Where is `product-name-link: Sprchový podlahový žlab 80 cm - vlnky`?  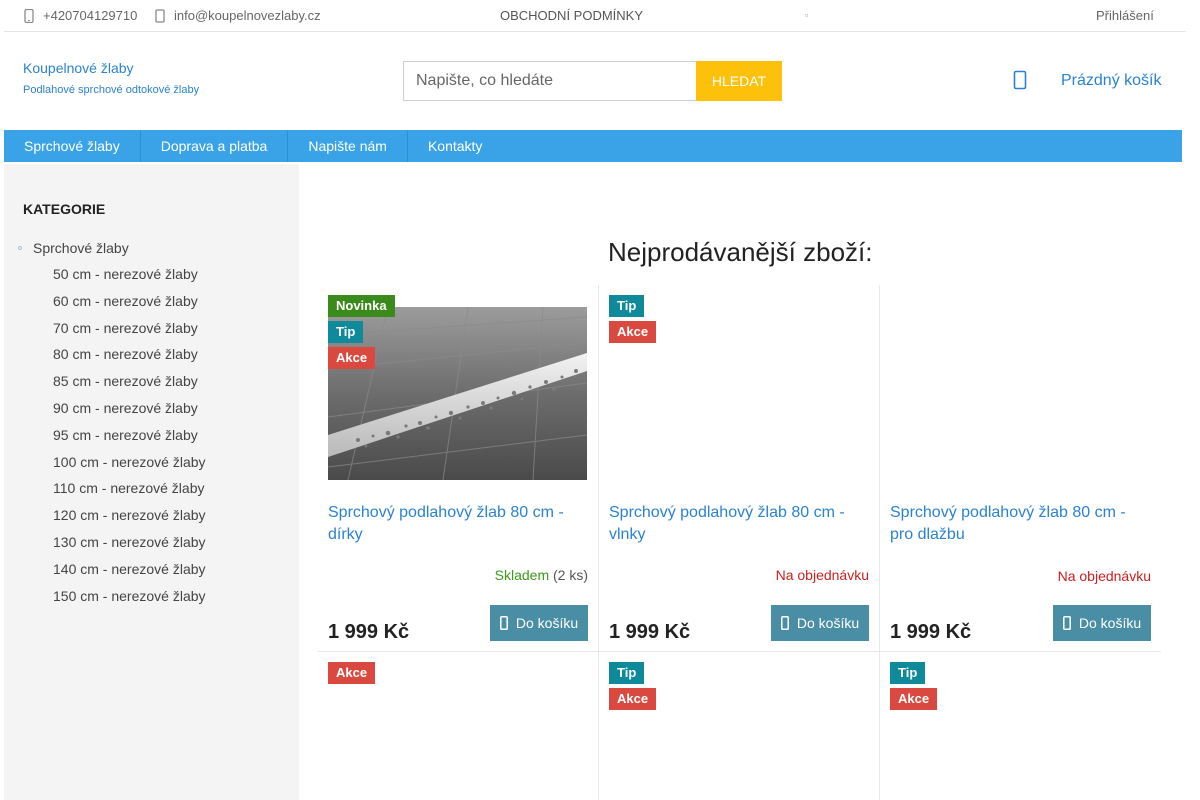 product-name-link: Sprchový podlahový žlab 80 cm - vlnky is located at coordinates (736, 524).